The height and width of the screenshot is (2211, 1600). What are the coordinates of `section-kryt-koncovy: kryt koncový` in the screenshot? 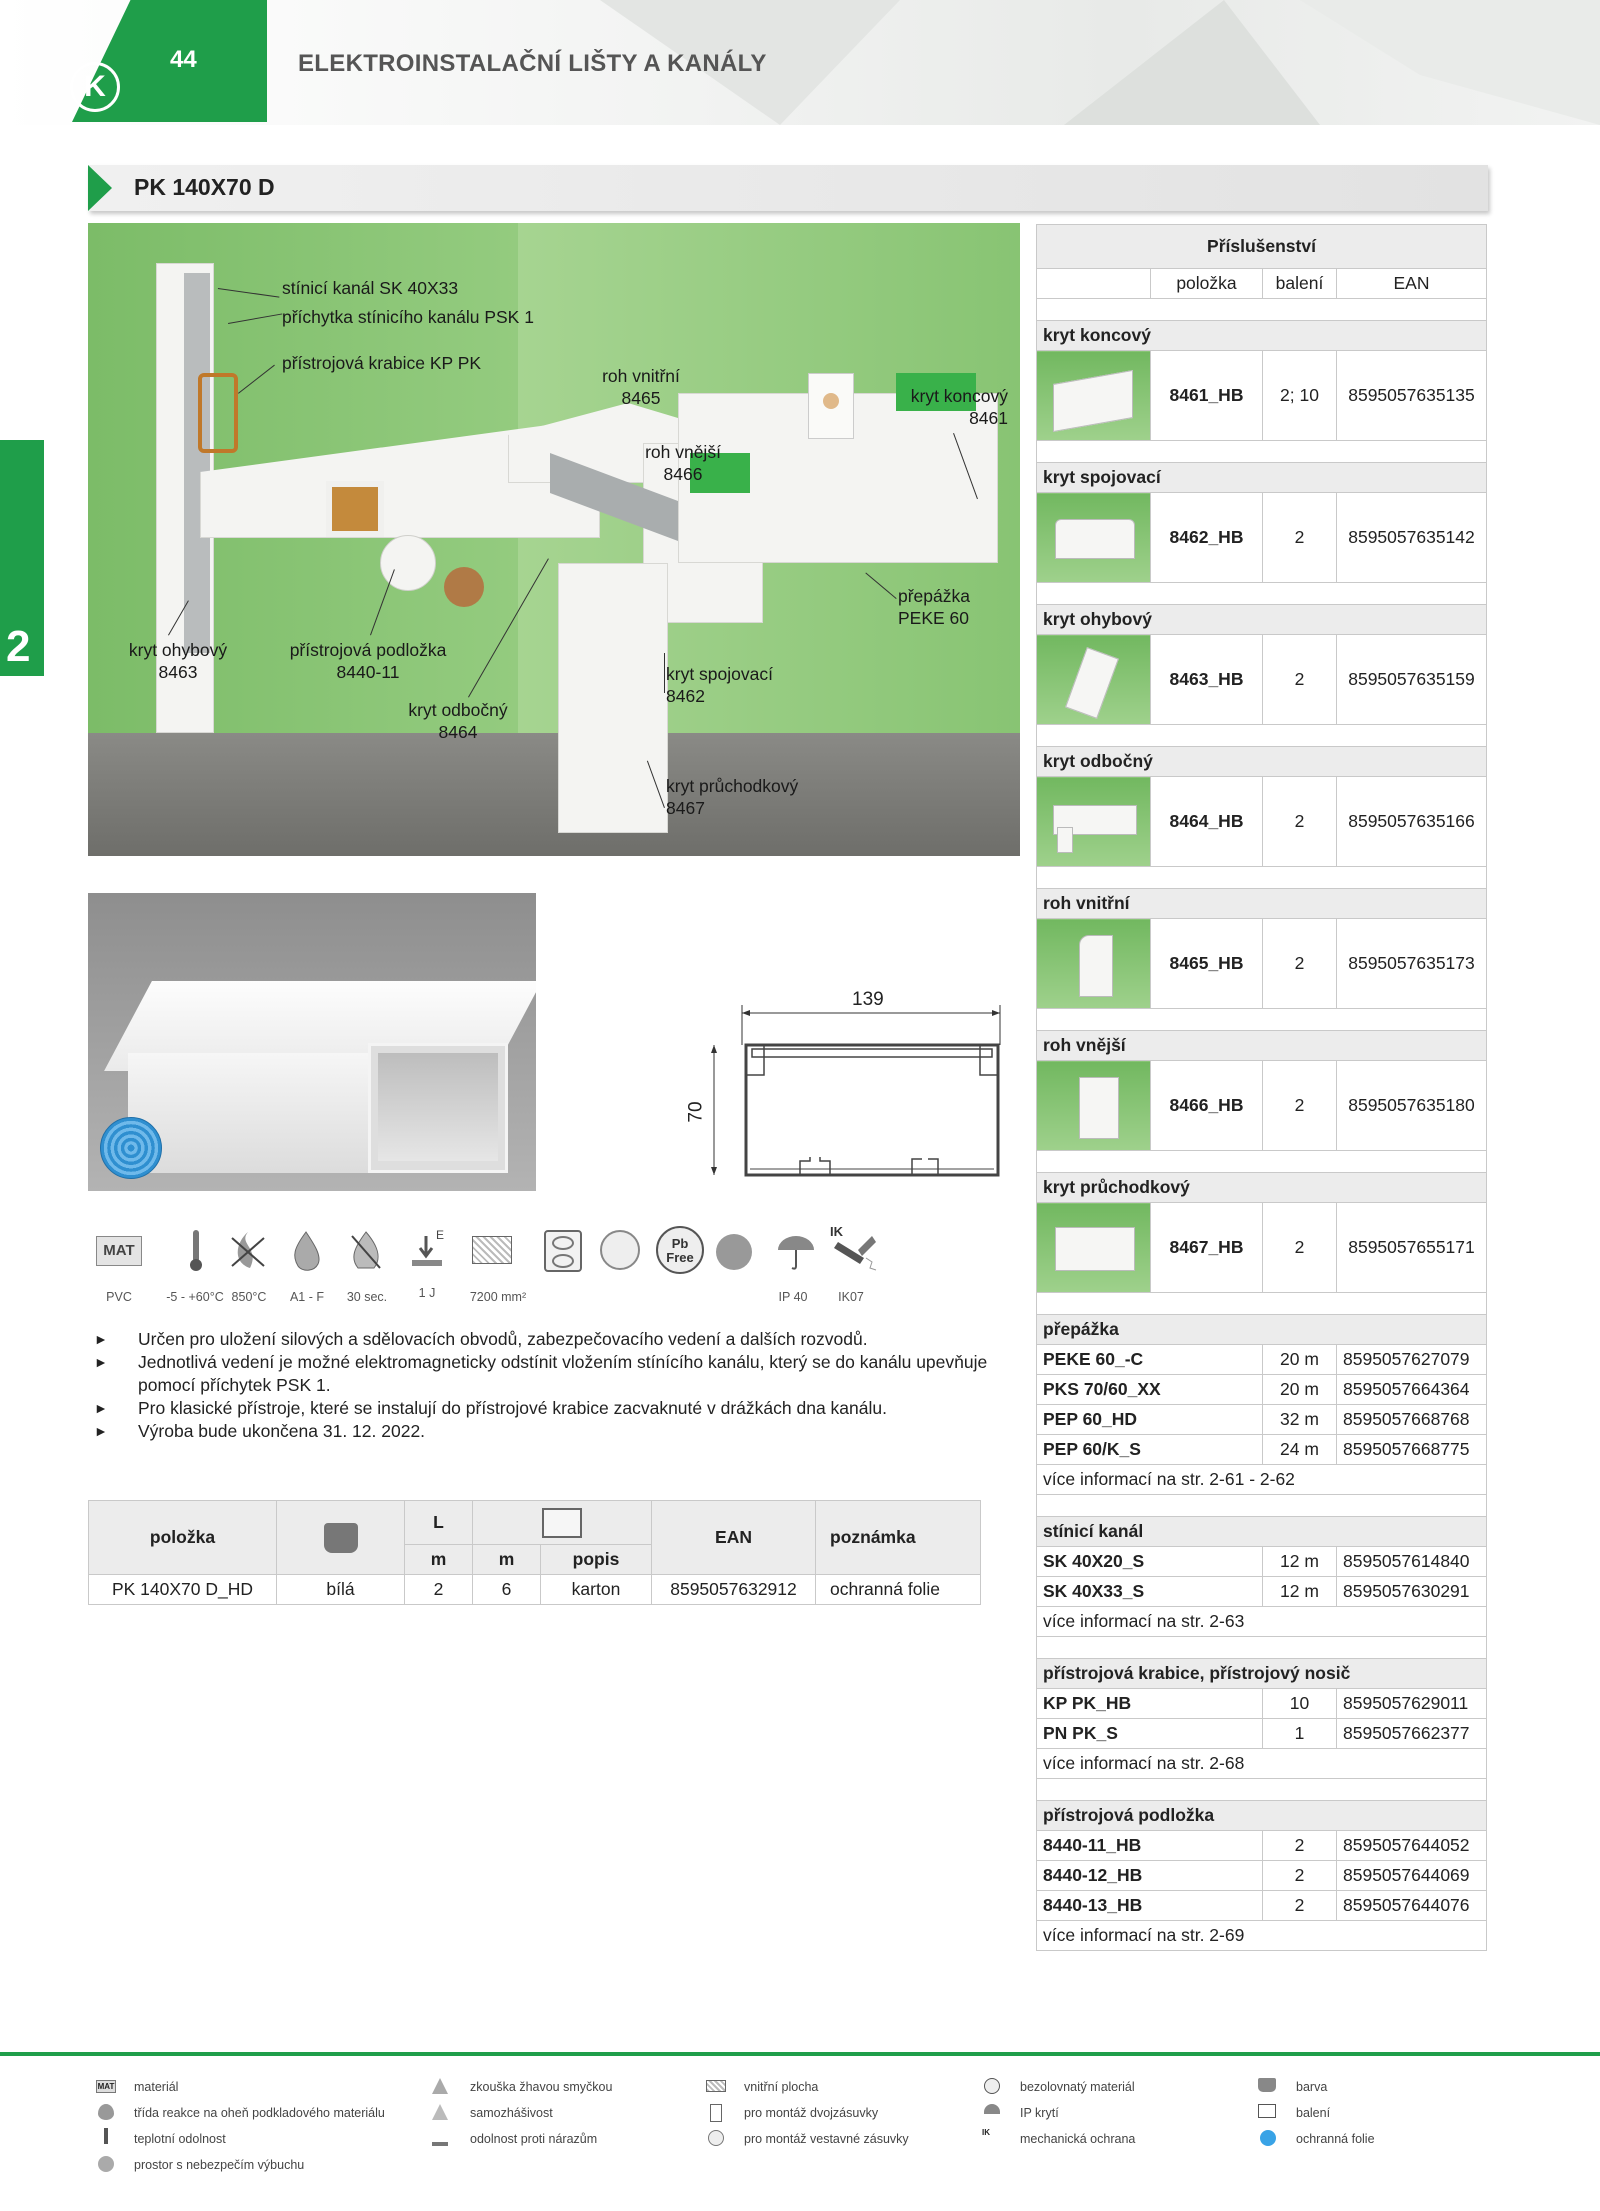 It's located at (1261, 335).